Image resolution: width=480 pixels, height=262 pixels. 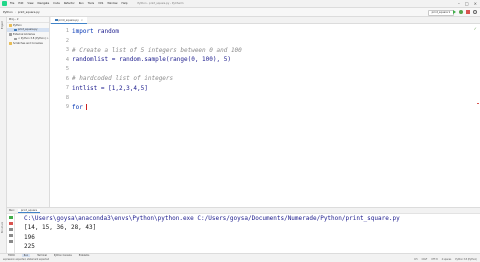 What do you see at coordinates (60, 227) in the screenshot?
I see `console-output-line: [14, 15, 36, 28, 43]` at bounding box center [60, 227].